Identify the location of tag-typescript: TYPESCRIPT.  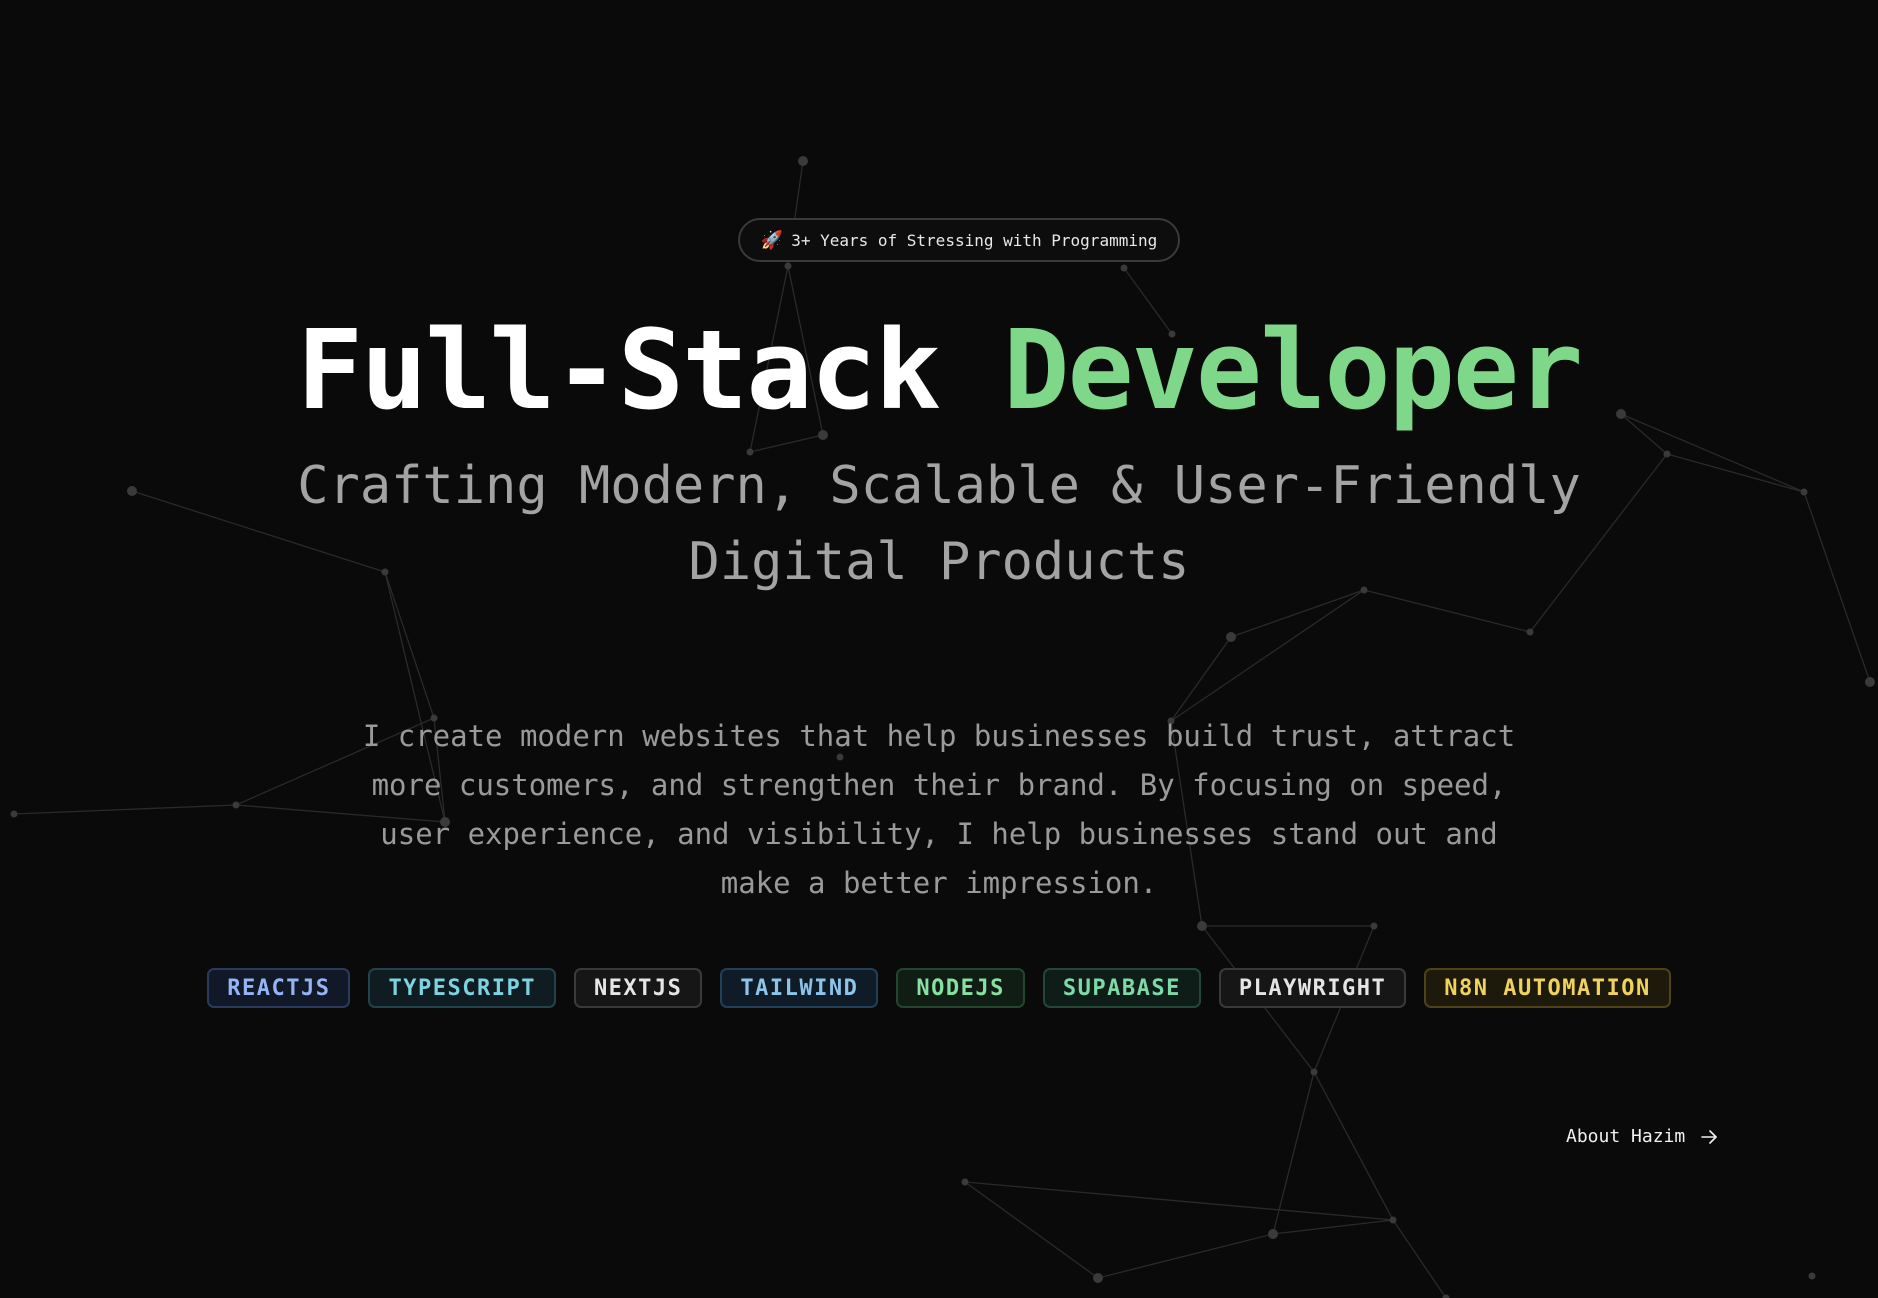
(462, 988).